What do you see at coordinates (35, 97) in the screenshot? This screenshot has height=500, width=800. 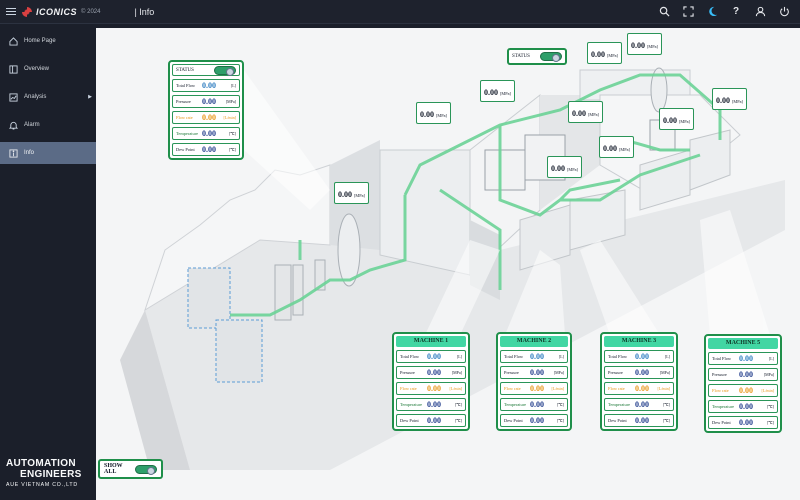 I see `sidebar-item-label: Analysis` at bounding box center [35, 97].